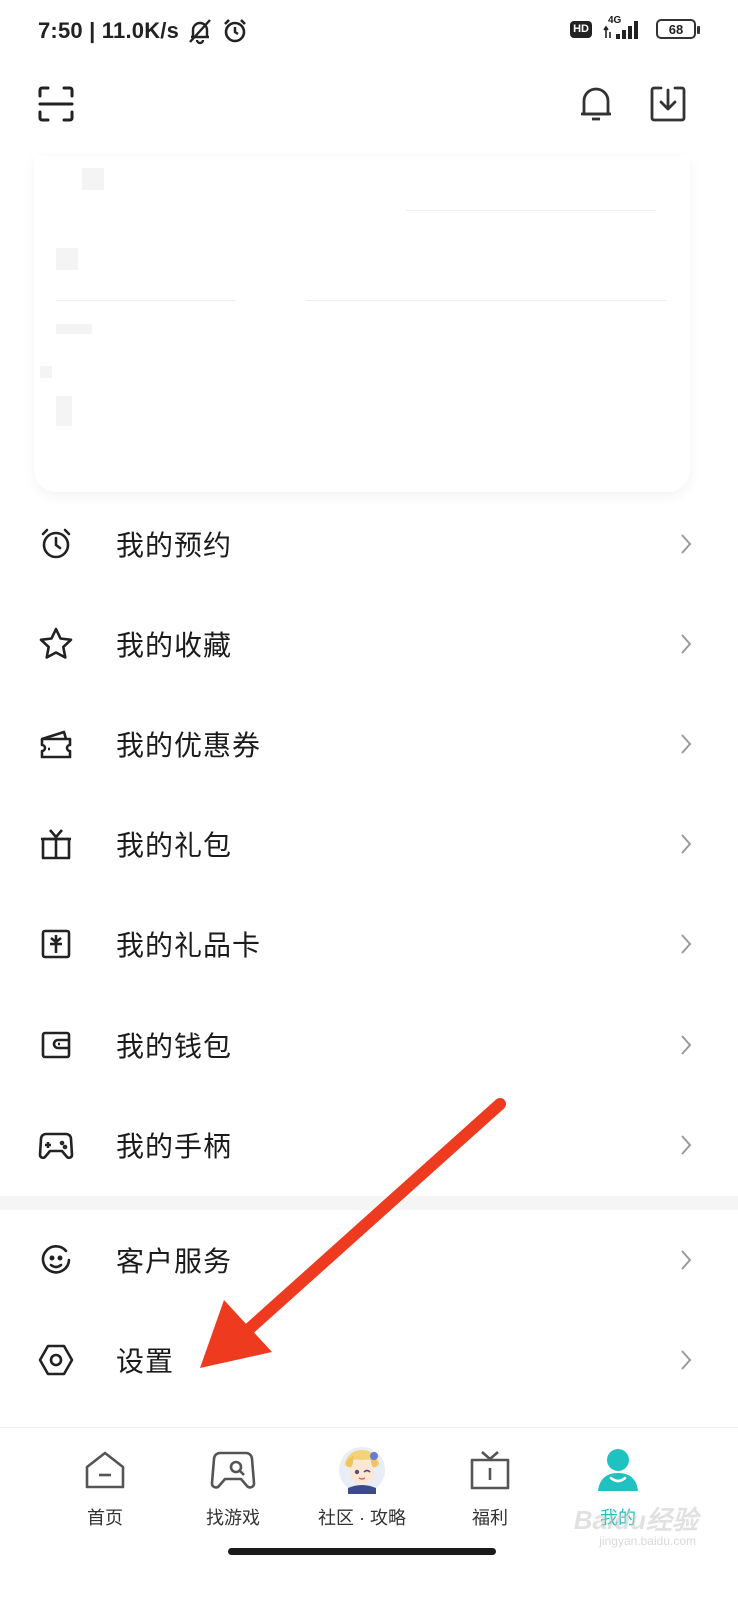 This screenshot has height=1600, width=738. What do you see at coordinates (174, 1046) in the screenshot?
I see `menu-label: 我的钱包` at bounding box center [174, 1046].